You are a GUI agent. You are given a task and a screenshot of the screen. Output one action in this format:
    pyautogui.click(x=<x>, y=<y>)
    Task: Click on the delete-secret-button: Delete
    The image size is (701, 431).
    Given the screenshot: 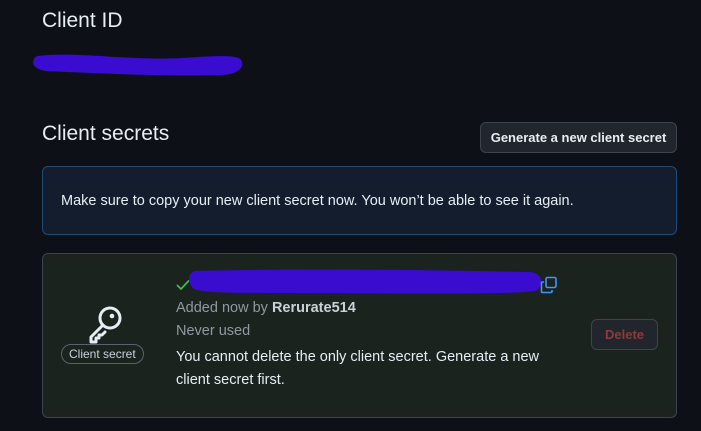 What is the action you would take?
    pyautogui.click(x=624, y=334)
    